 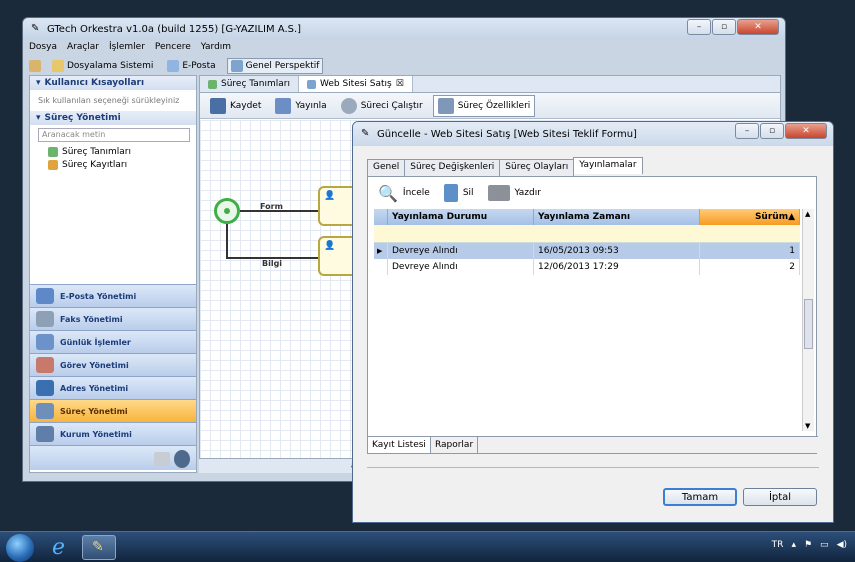 I want to click on nav-gorev: Görev Yönetimi, so click(x=113, y=364).